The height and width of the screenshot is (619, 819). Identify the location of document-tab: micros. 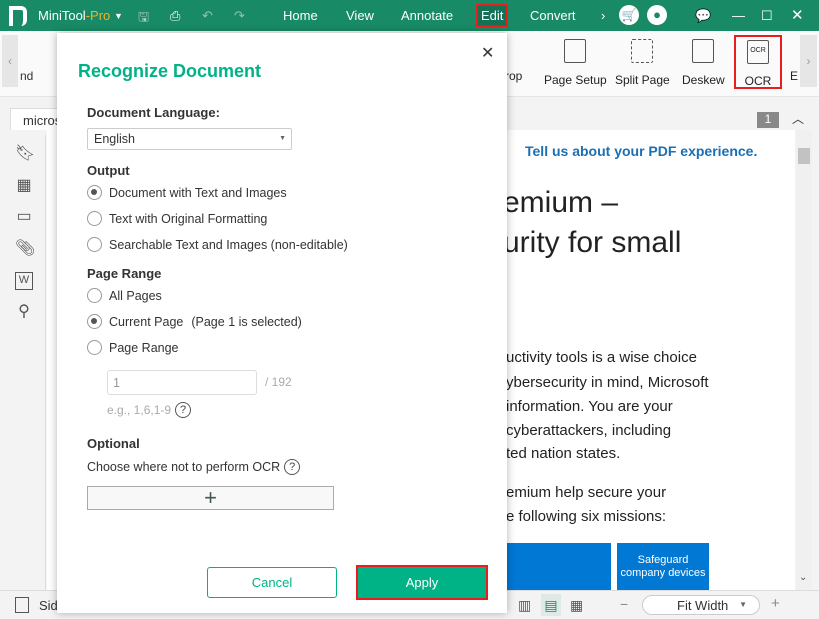
(35, 119).